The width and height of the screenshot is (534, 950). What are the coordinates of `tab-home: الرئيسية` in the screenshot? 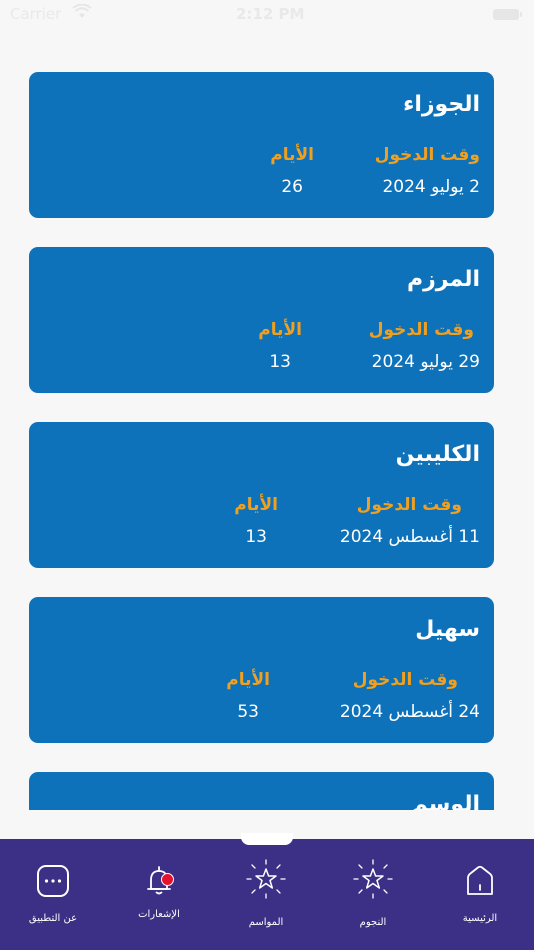 It's located at (480, 894).